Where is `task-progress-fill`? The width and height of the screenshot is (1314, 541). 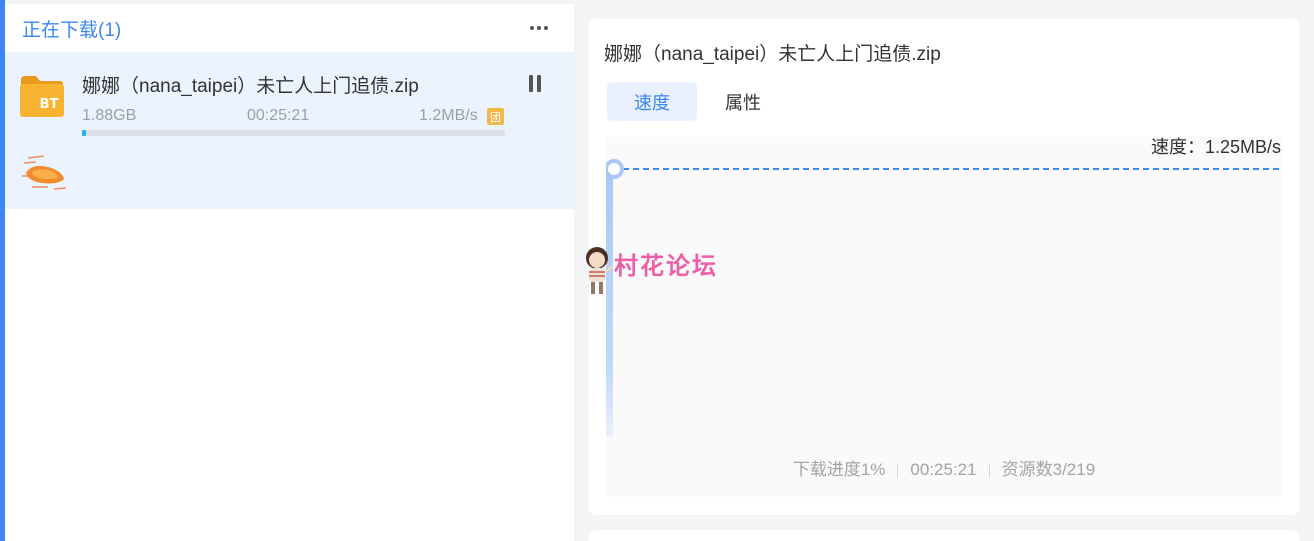
task-progress-fill is located at coordinates (84, 133).